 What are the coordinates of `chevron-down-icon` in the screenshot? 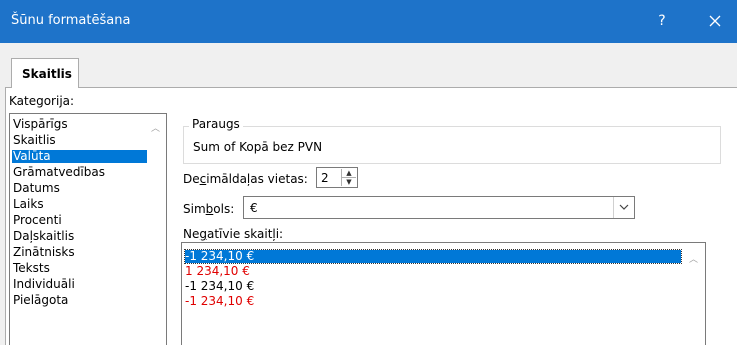 It's located at (623, 207).